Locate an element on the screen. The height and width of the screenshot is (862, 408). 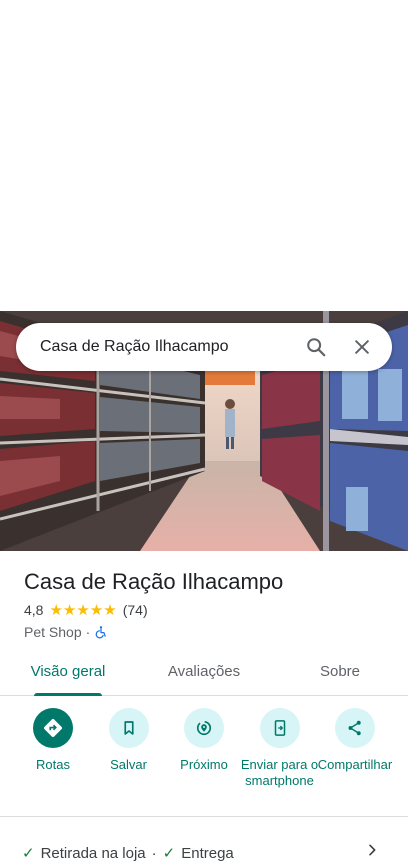
nearby-icon is located at coordinates (204, 728).